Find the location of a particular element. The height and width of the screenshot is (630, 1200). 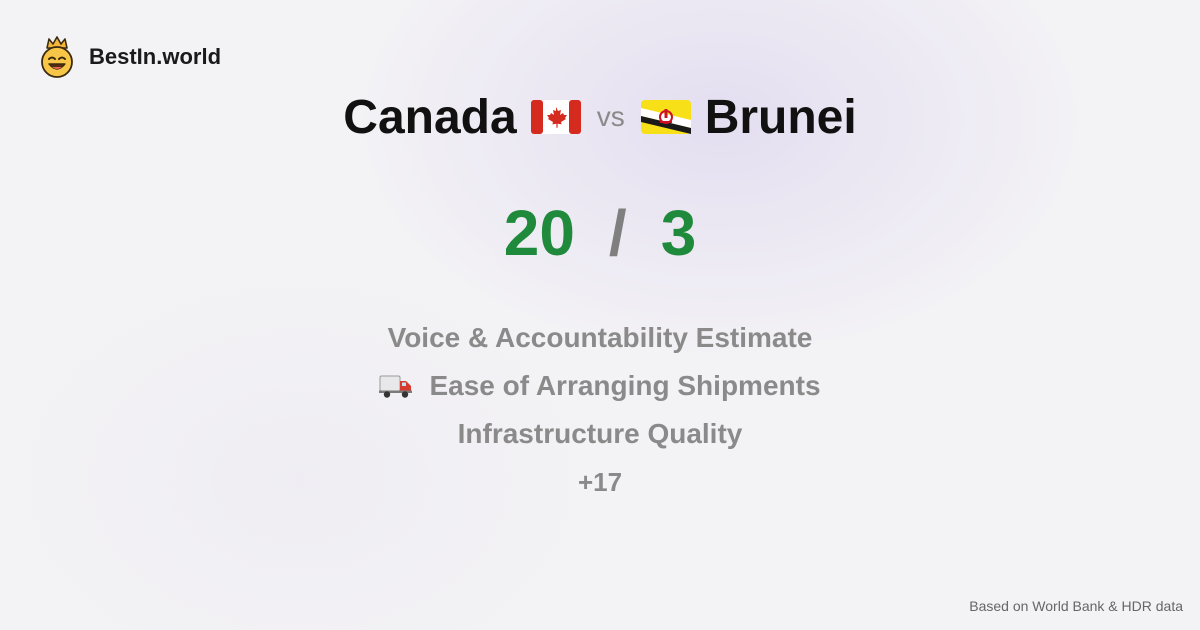

vs-label: vs is located at coordinates (610, 116).